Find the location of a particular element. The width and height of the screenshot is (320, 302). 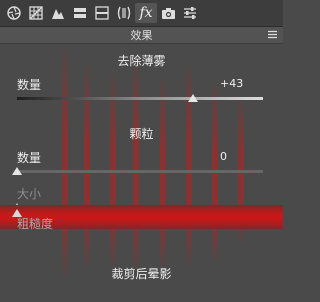

split-panels-icon is located at coordinates (80, 13).